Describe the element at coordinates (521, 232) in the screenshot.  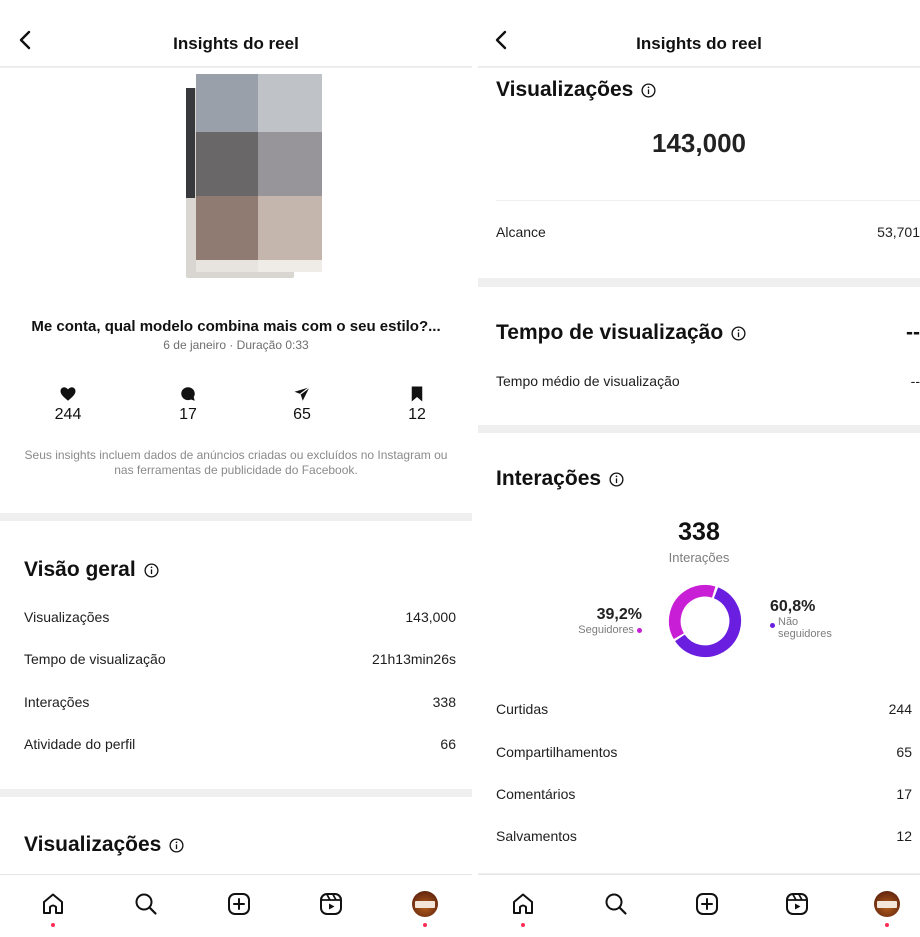
I see `row-label: Alcance` at that location.